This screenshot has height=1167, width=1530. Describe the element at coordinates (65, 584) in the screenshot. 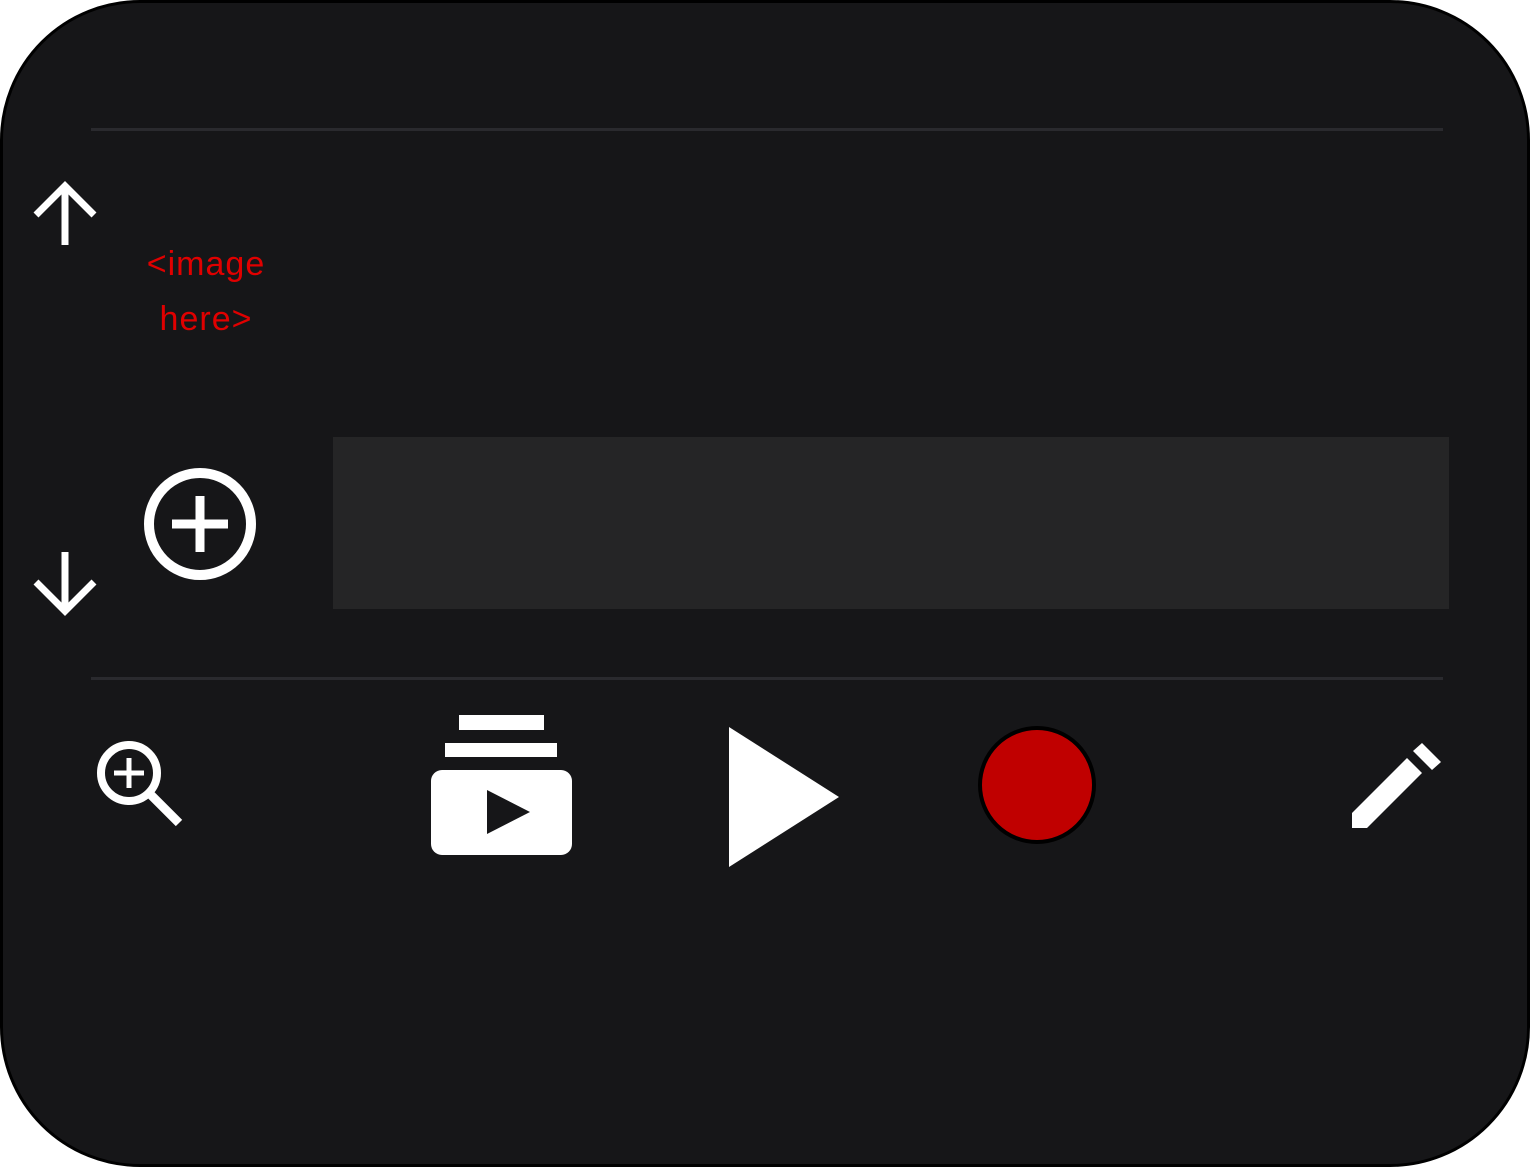

I see `arrow-down-icon` at that location.